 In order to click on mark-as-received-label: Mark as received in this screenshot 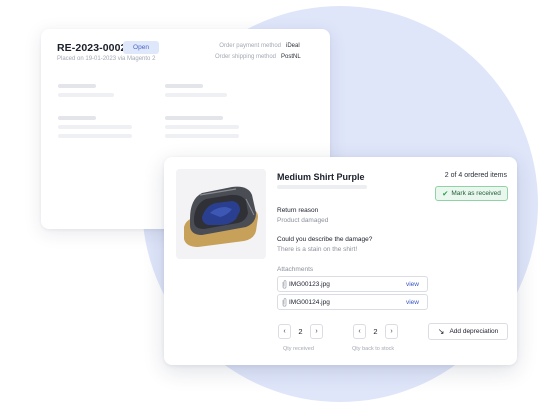, I will do `click(476, 193)`.